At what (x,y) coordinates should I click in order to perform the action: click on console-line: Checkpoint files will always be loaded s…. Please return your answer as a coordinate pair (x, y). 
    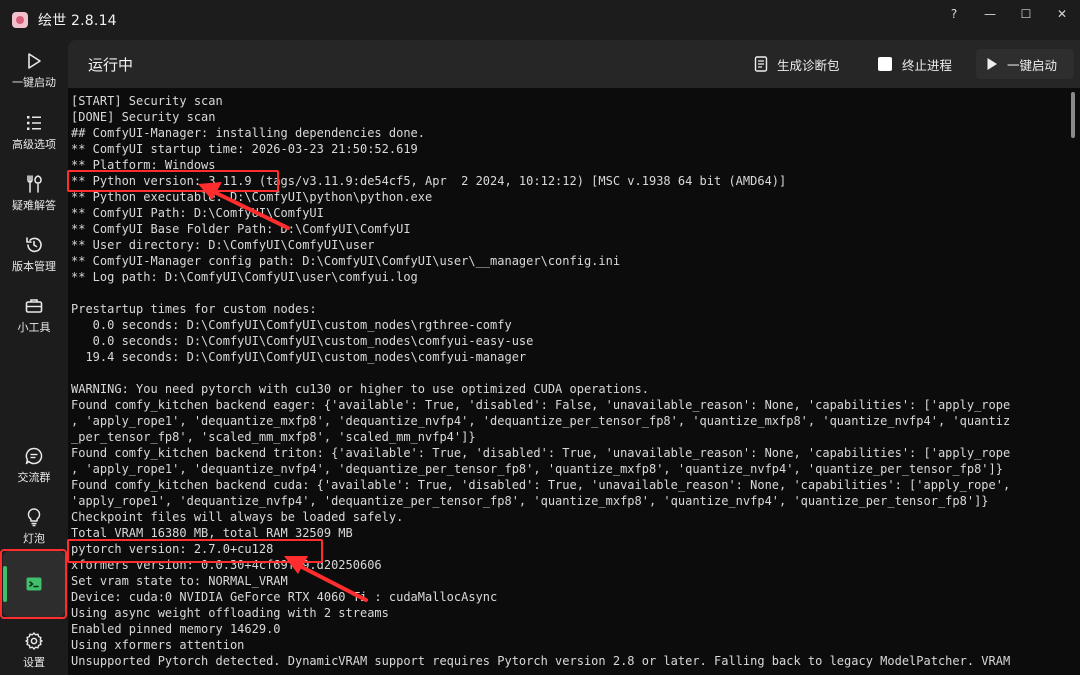
    Looking at the image, I should click on (237, 517).